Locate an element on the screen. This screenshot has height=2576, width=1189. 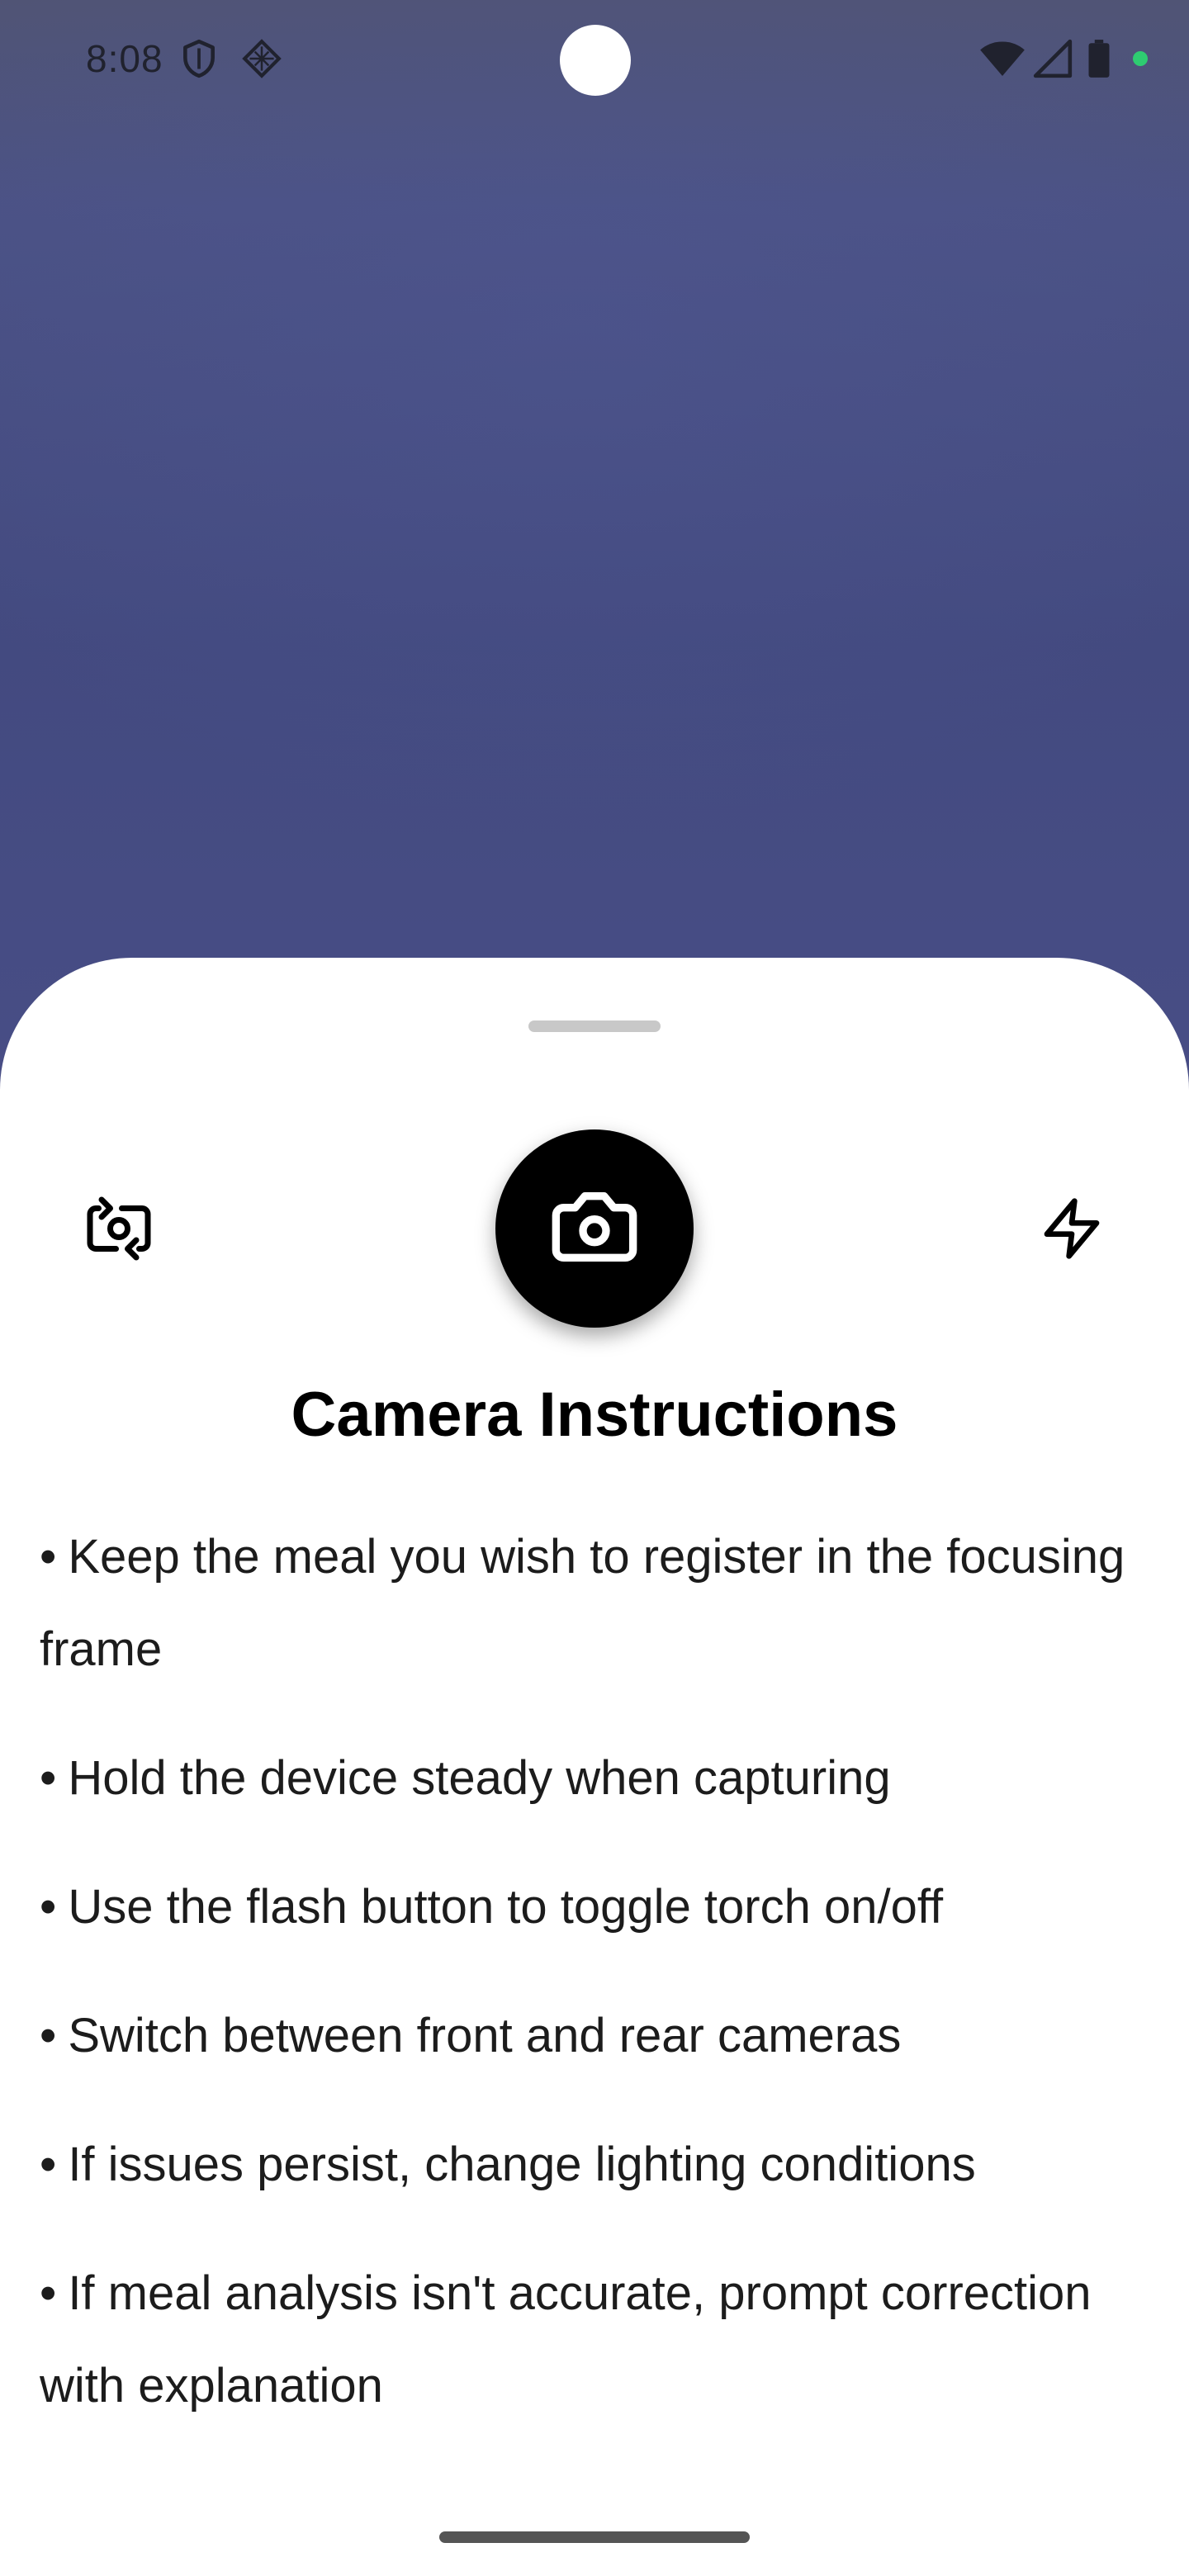
front-camera-cutout is located at coordinates (595, 60).